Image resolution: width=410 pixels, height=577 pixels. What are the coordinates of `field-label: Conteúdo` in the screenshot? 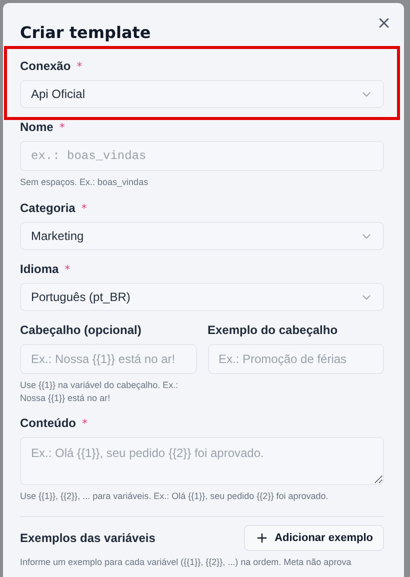 It's located at (48, 423).